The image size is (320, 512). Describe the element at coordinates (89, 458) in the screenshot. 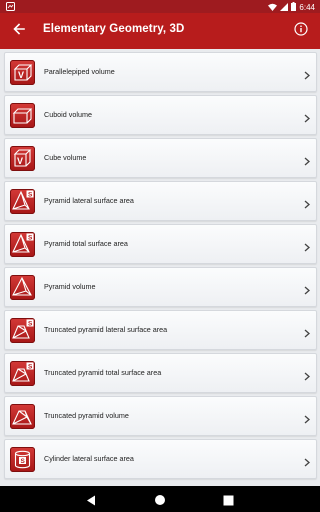

I see `list-item-label: Cylinder lateral surface area` at that location.